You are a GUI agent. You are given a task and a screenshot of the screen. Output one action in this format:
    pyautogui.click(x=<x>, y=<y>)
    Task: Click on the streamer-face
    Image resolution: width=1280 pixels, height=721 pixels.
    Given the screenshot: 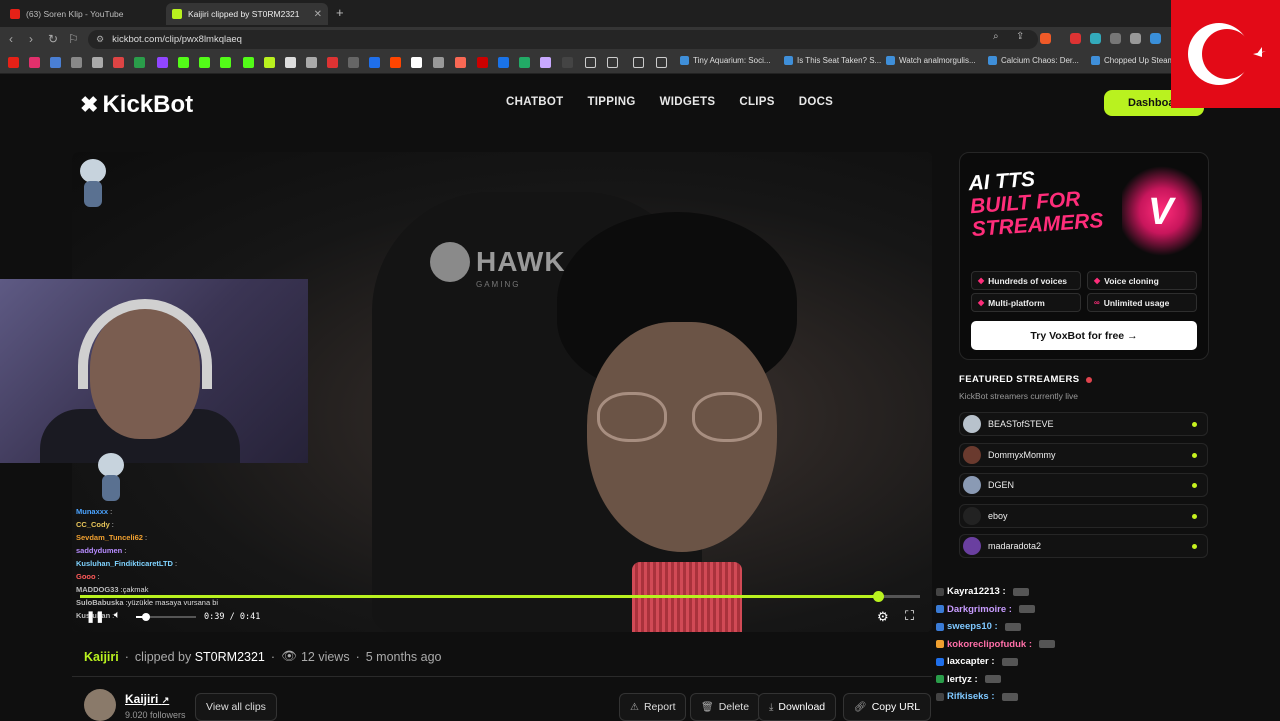 What is the action you would take?
    pyautogui.click(x=682, y=437)
    